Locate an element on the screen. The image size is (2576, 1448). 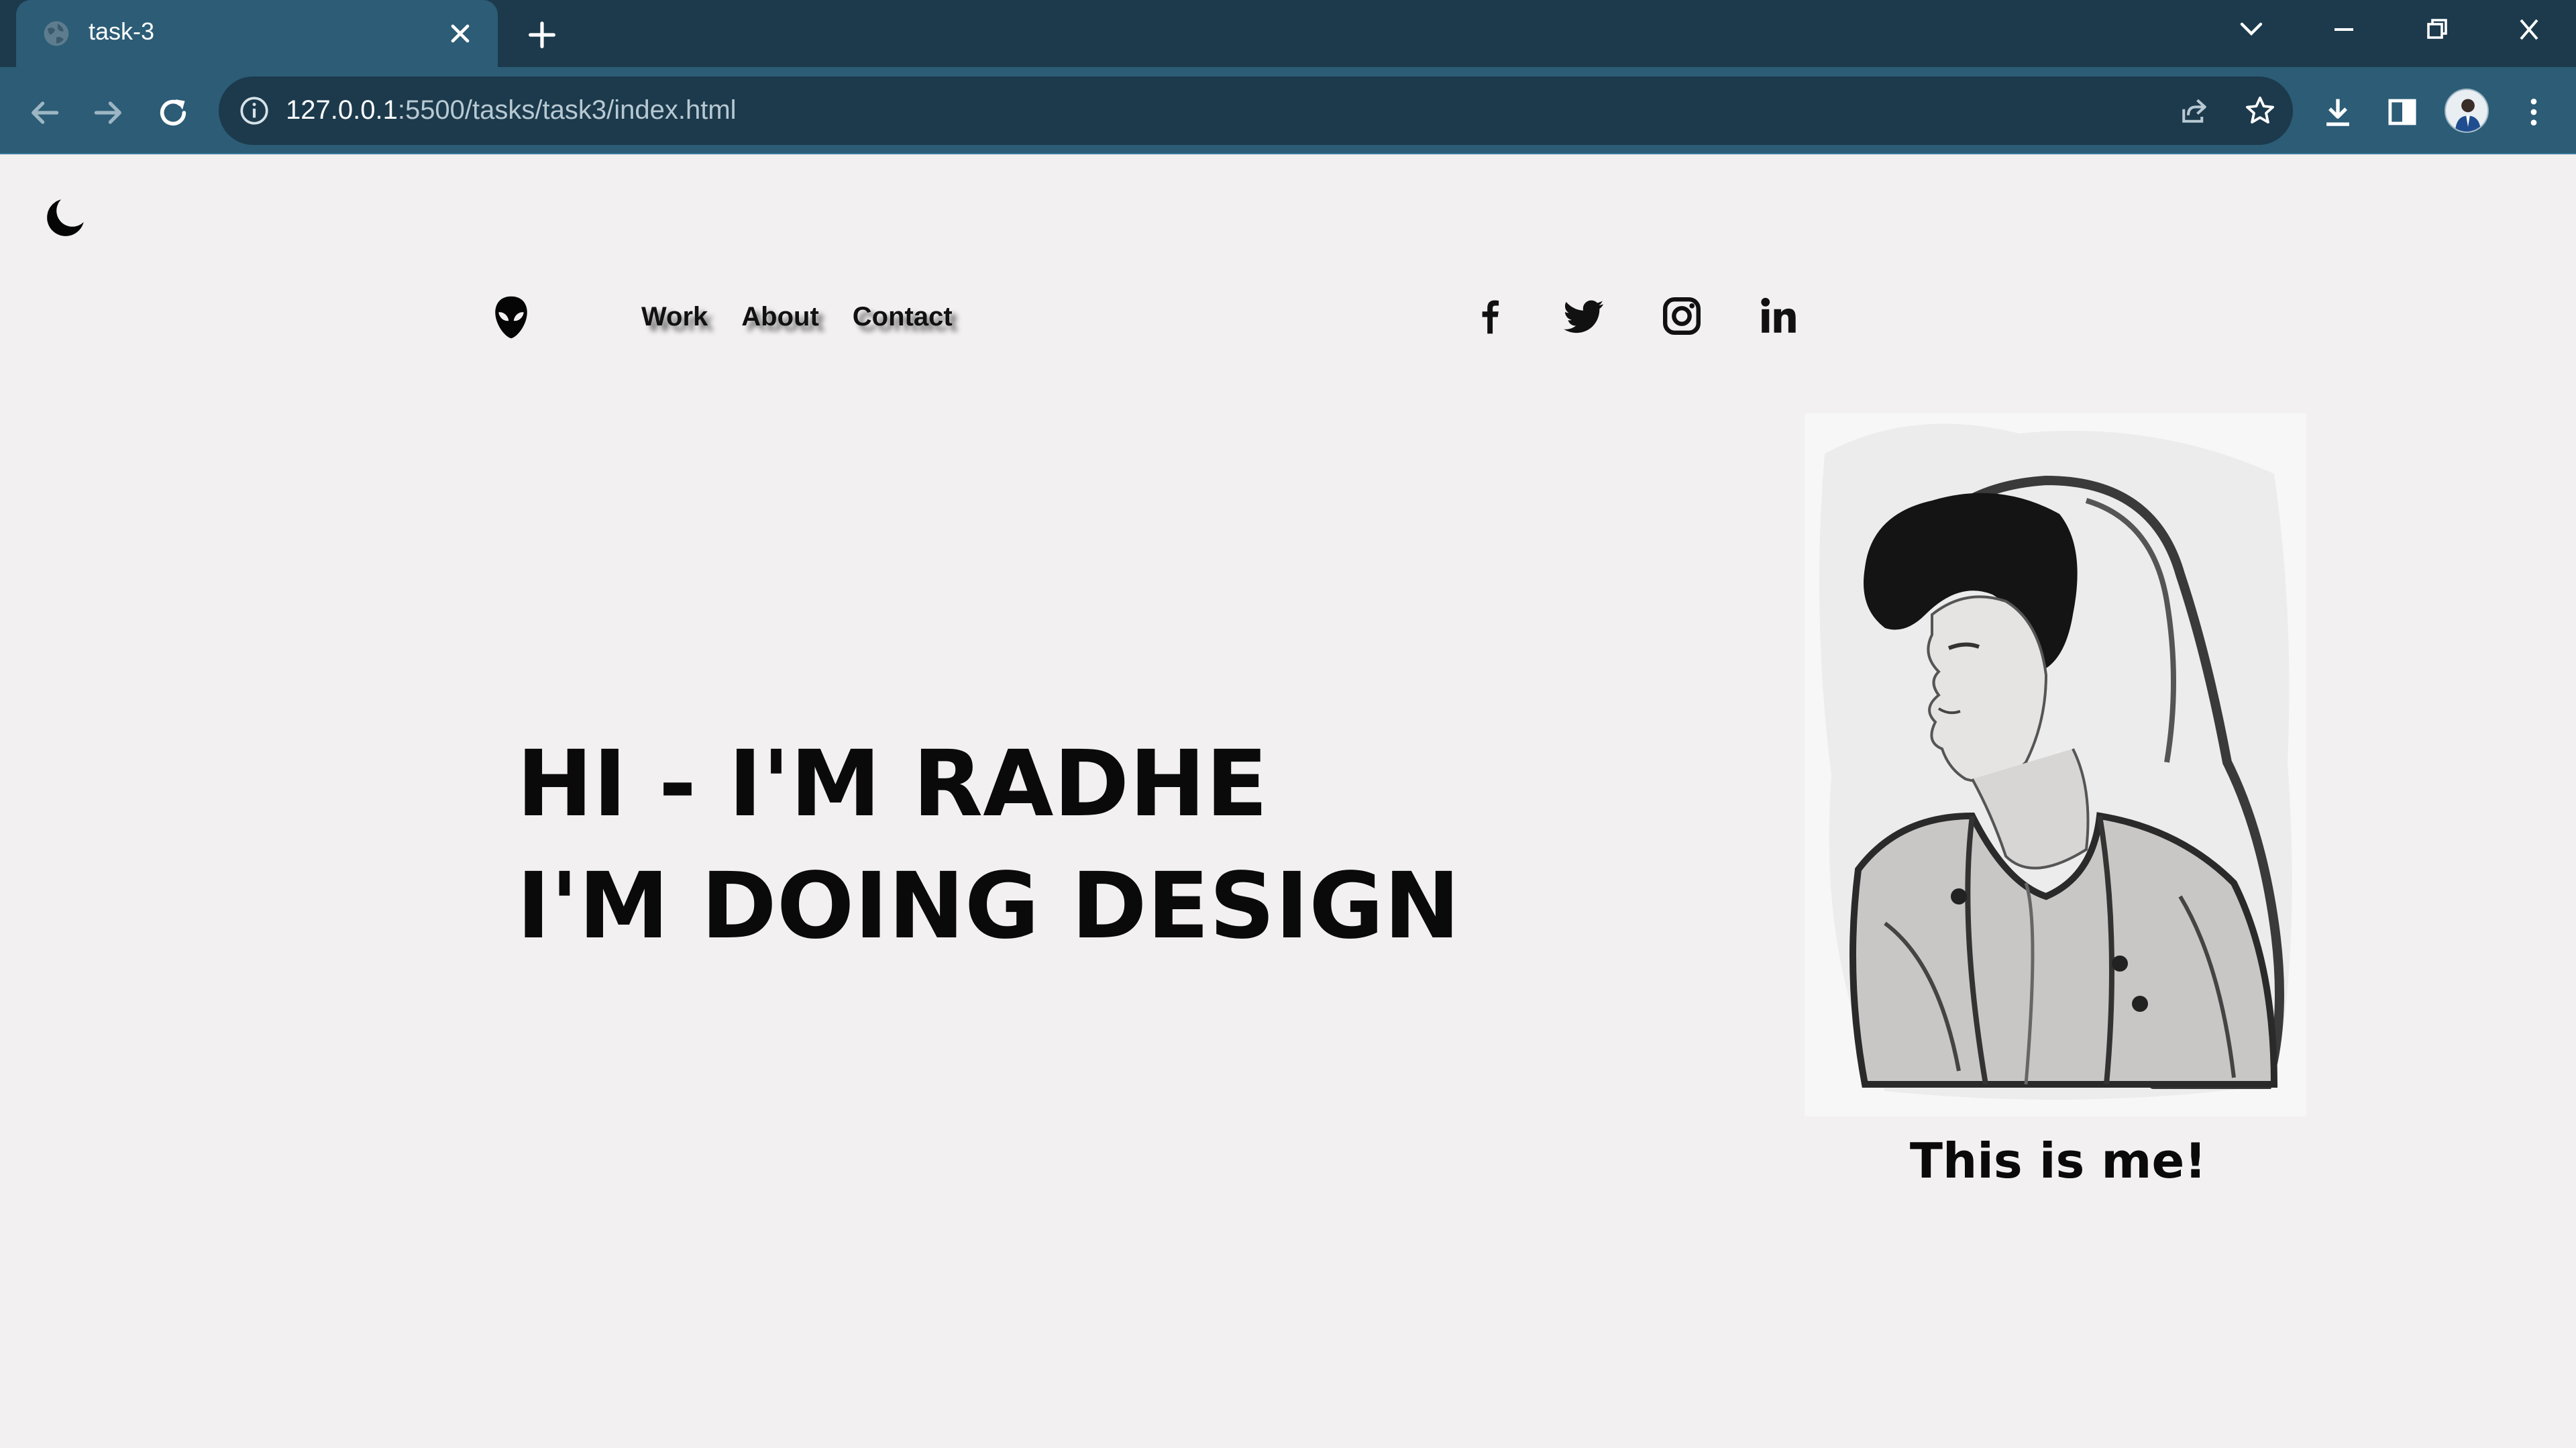
kebab-menu-icon is located at coordinates (2533, 112).